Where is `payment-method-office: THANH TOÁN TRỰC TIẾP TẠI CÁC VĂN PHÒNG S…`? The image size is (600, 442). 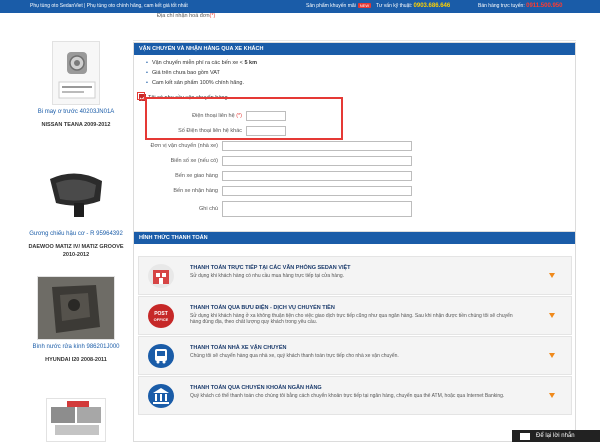
payment-method-office: THANH TOÁN TRỰC TIẾP TẠI CÁC VĂN PHÒNG S… is located at coordinates (355, 275).